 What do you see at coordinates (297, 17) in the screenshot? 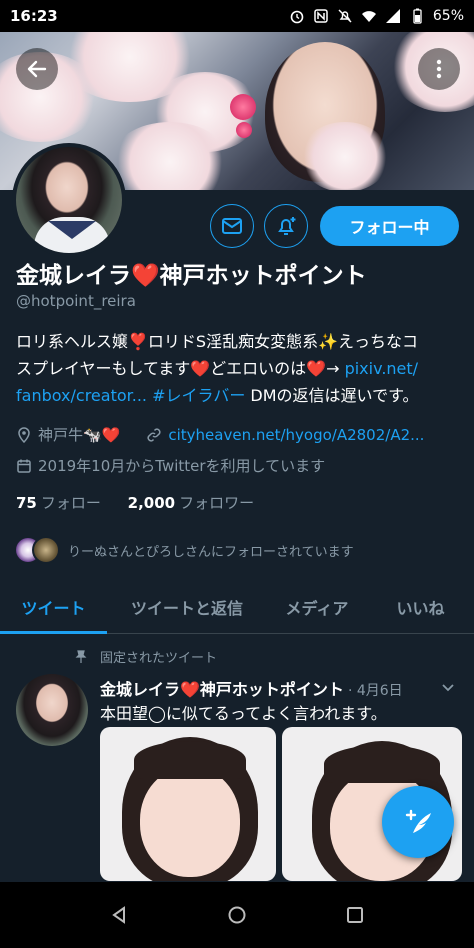
I see `alarm-icon` at bounding box center [297, 17].